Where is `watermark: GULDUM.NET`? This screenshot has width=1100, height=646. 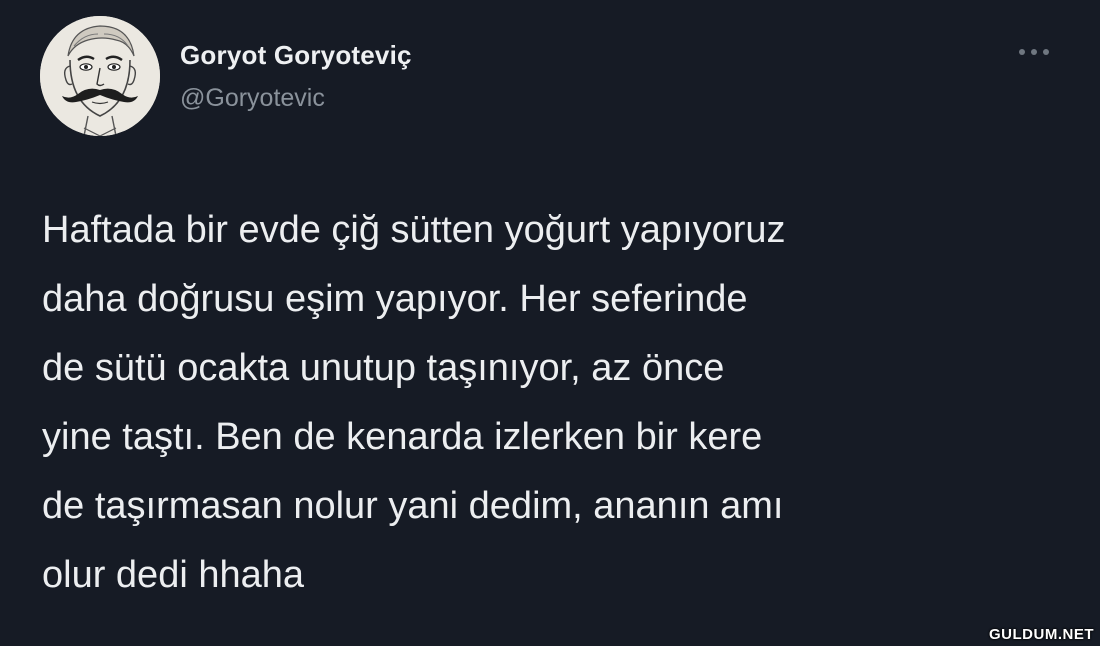
watermark: GULDUM.NET is located at coordinates (1041, 634).